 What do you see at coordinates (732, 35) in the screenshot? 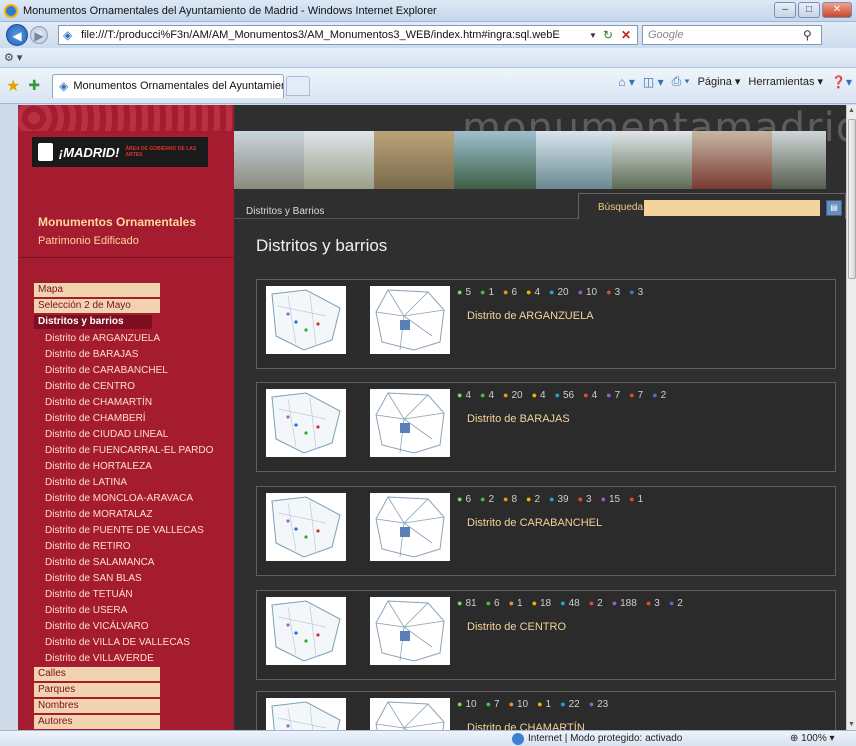
I see `search-field: Google ⚲` at bounding box center [732, 35].